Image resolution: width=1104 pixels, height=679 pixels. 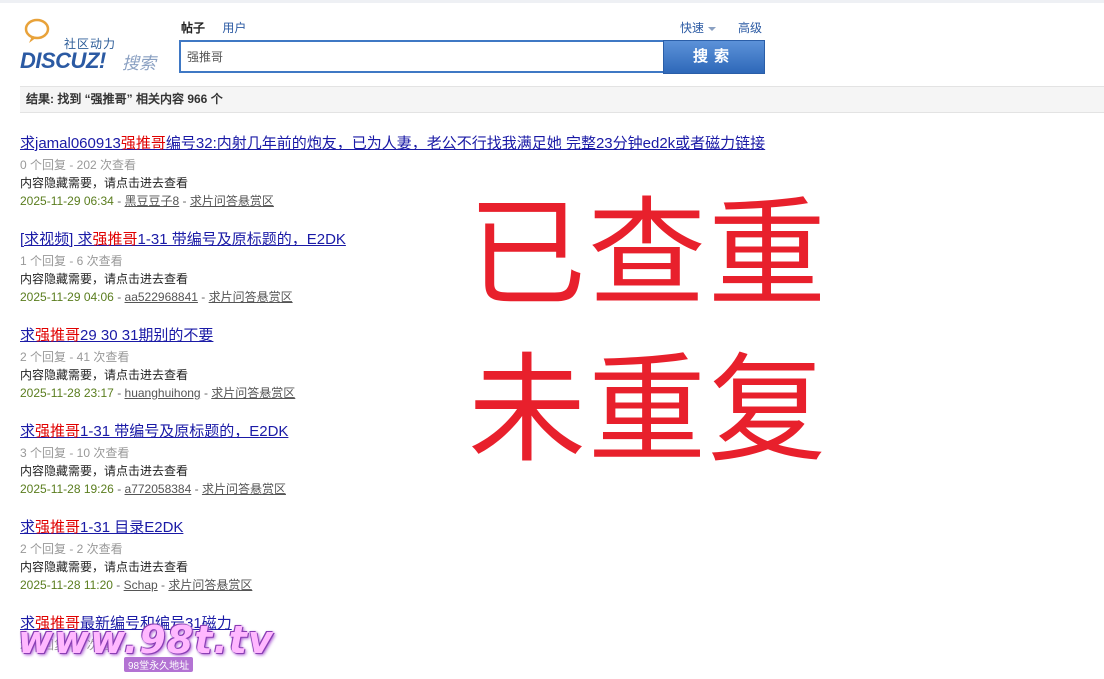 I want to click on stamp-line-not-duplicate: 未重复, so click(x=648, y=410).